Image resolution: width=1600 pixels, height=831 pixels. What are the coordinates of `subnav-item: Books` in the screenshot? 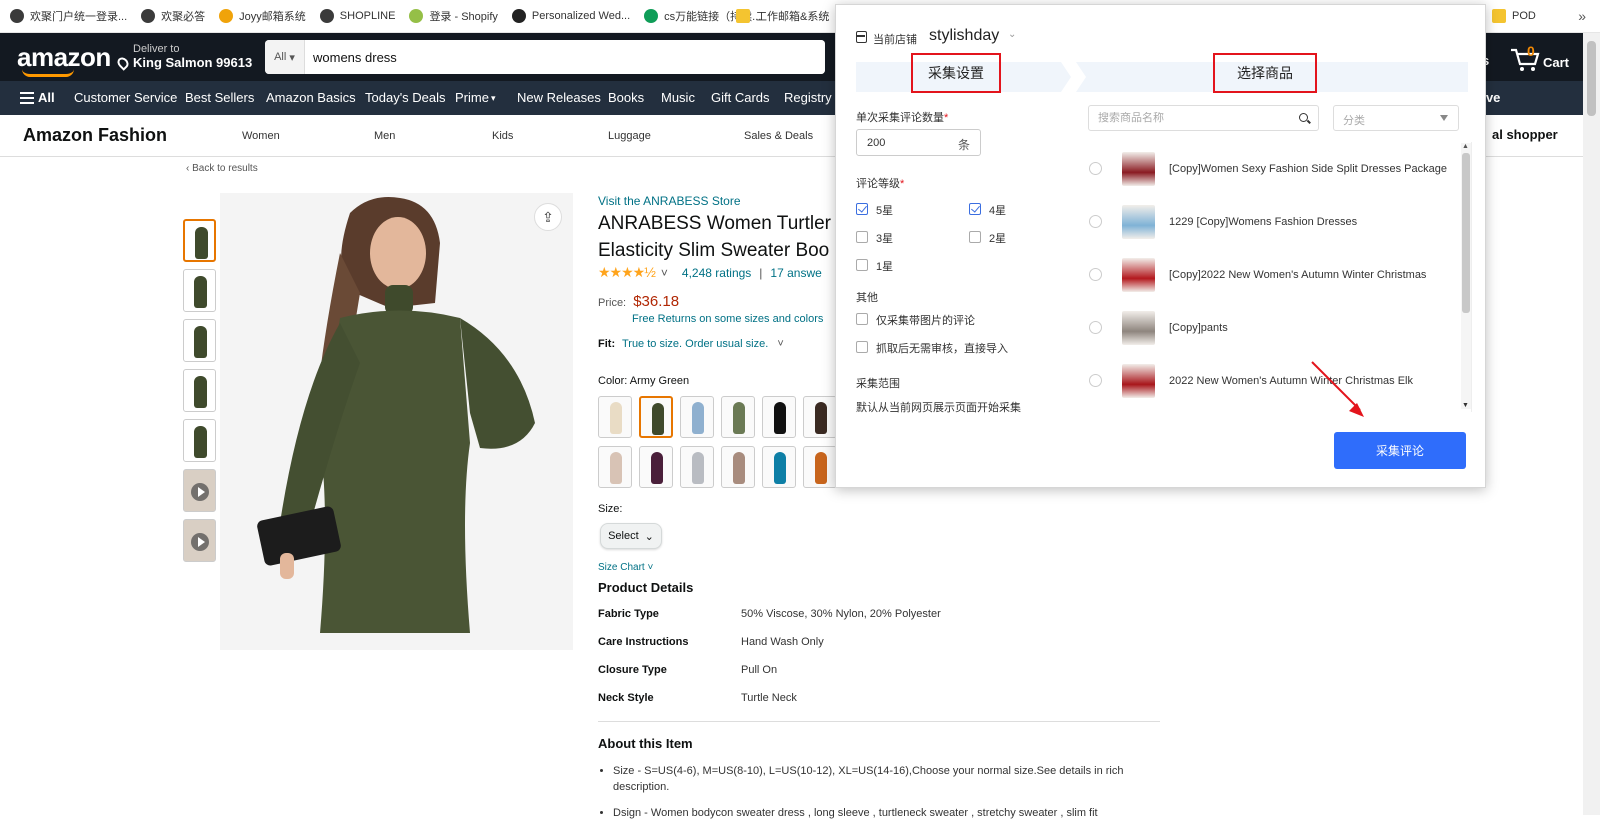 It's located at (626, 97).